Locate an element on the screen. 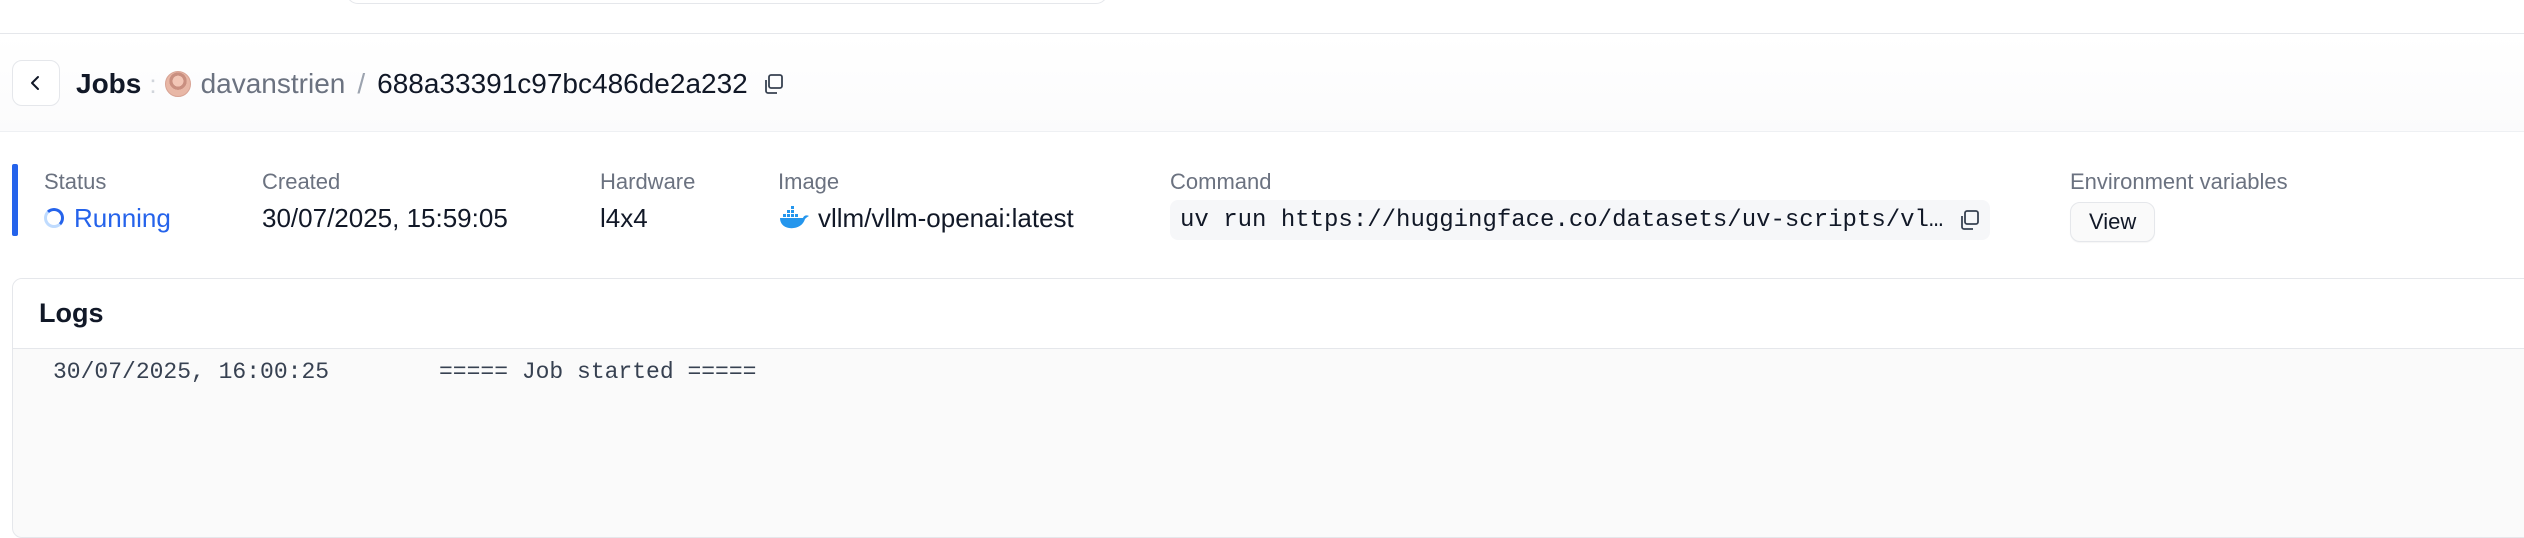  copy-command-icon is located at coordinates (1969, 220).